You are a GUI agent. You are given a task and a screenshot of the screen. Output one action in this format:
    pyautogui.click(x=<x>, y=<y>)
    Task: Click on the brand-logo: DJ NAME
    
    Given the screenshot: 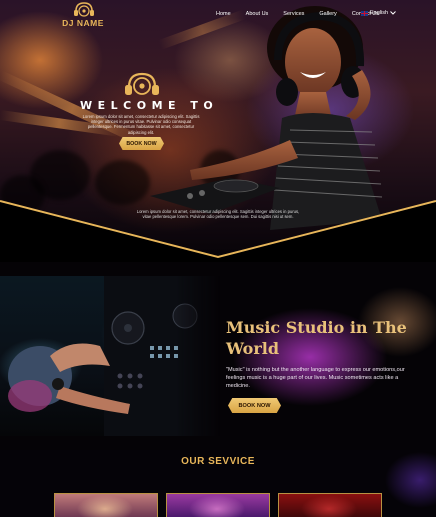 What is the action you would take?
    pyautogui.click(x=83, y=15)
    